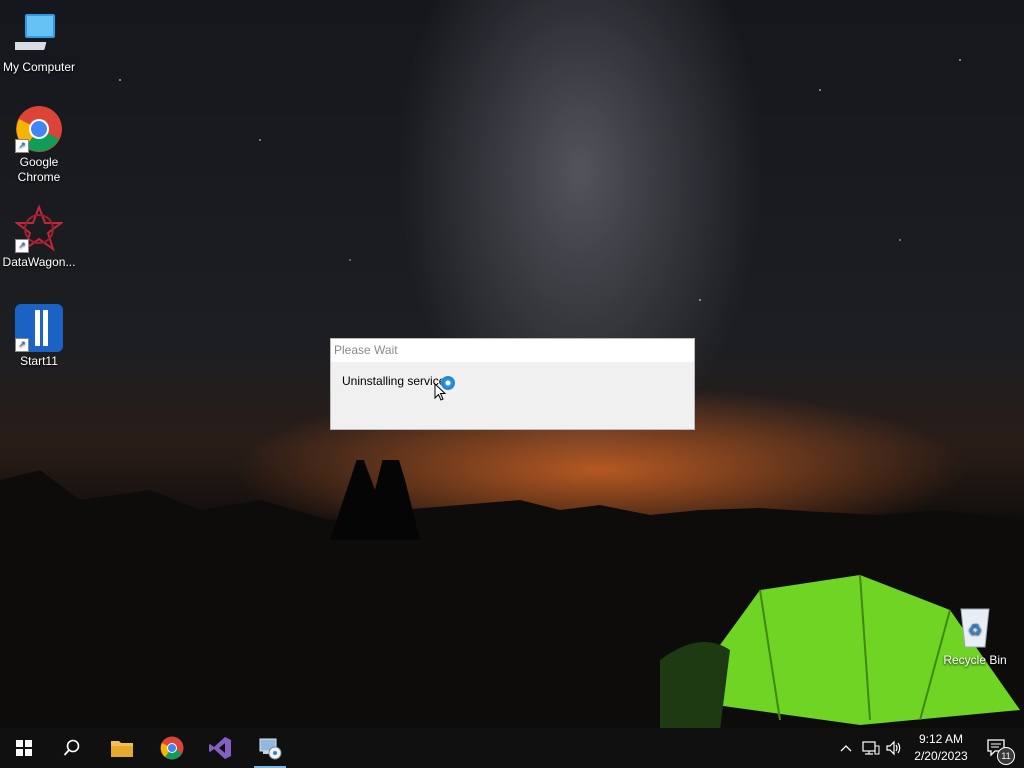 The width and height of the screenshot is (1024, 768). I want to click on visual-studio-icon, so click(220, 748).